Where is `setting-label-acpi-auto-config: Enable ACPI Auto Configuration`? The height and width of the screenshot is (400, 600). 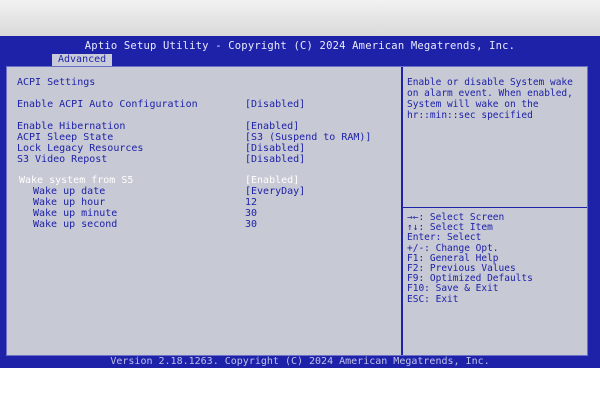
setting-label-acpi-auto-config: Enable ACPI Auto Configuration is located at coordinates (107, 104).